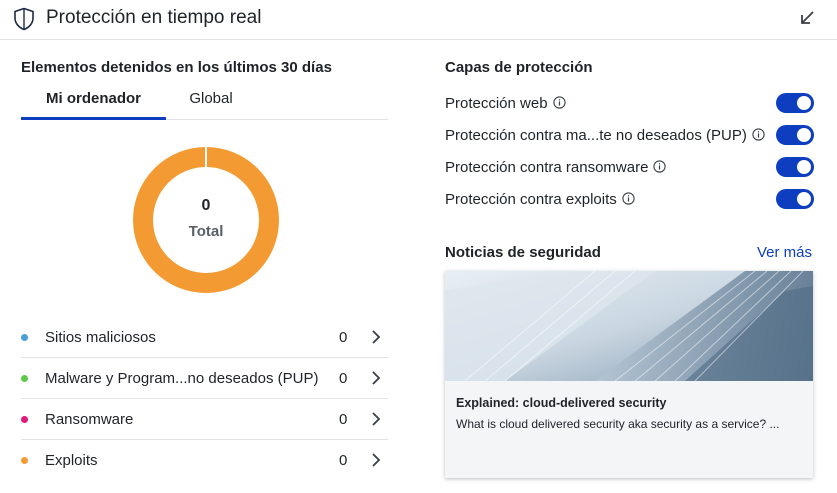 The width and height of the screenshot is (837, 493). Describe the element at coordinates (154, 17) in the screenshot. I see `page-title: Protección en tiempo real` at that location.